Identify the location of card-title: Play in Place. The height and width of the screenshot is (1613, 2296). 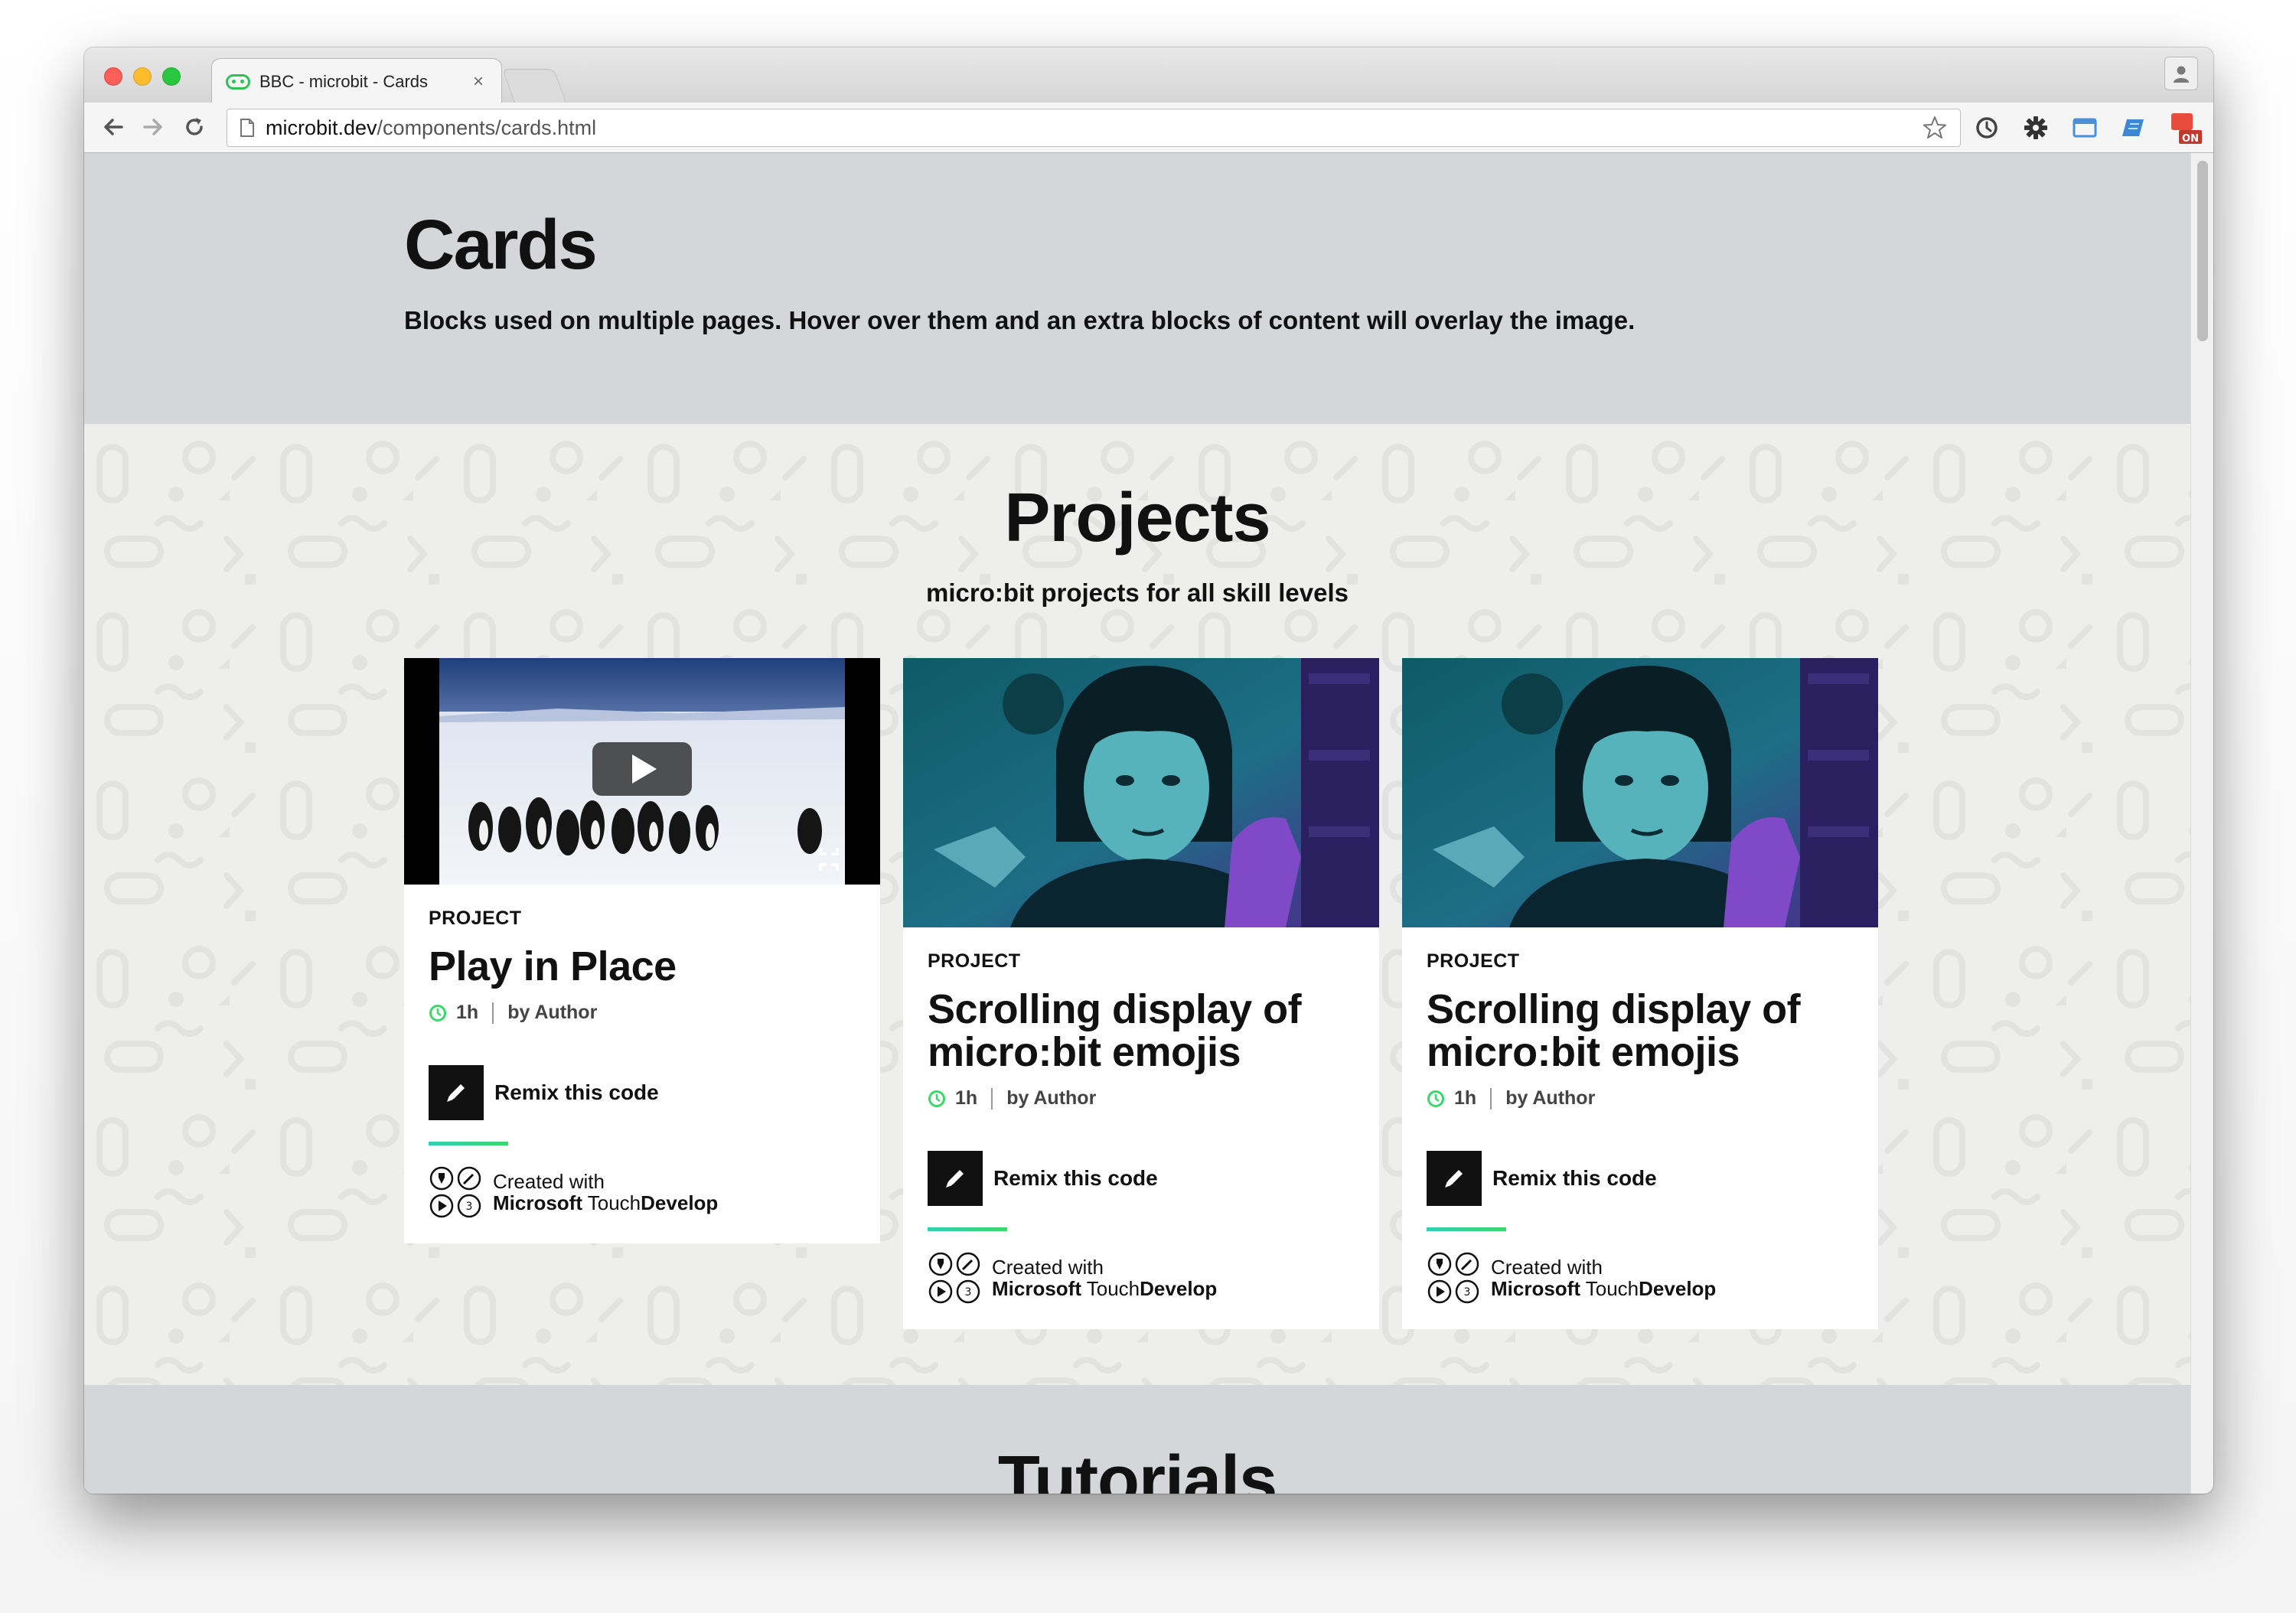
(642, 966).